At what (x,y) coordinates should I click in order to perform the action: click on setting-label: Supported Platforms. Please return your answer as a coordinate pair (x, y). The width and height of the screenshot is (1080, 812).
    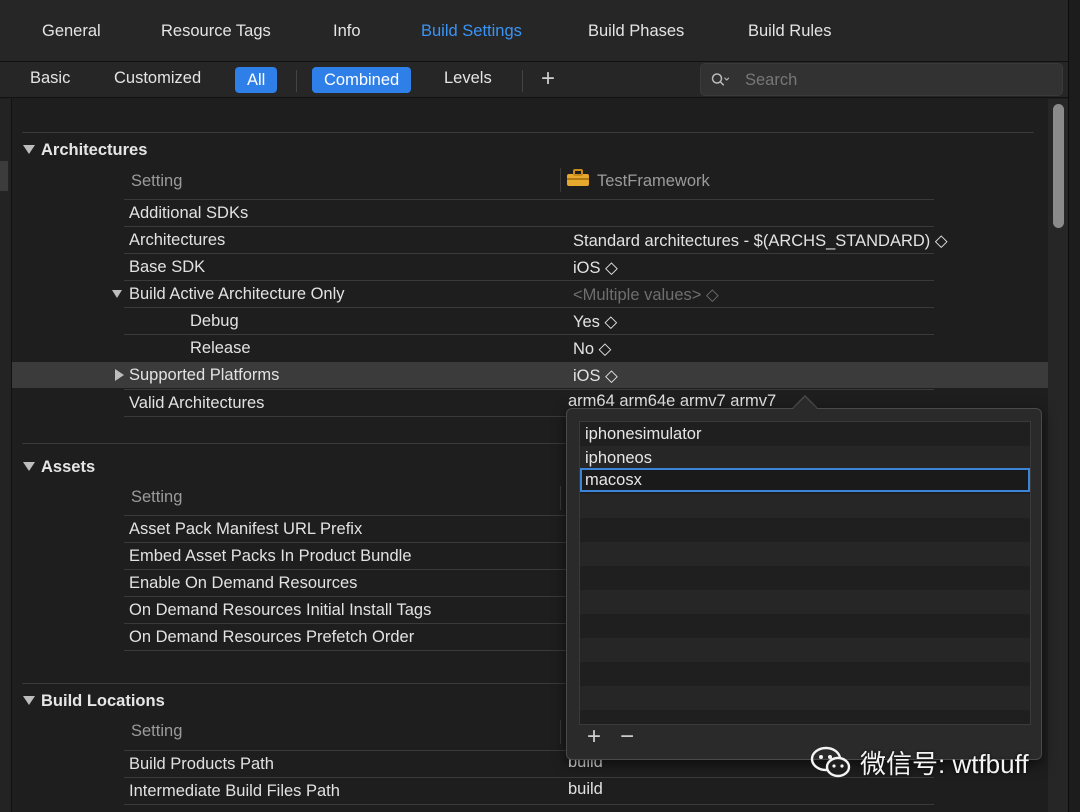
    Looking at the image, I should click on (204, 375).